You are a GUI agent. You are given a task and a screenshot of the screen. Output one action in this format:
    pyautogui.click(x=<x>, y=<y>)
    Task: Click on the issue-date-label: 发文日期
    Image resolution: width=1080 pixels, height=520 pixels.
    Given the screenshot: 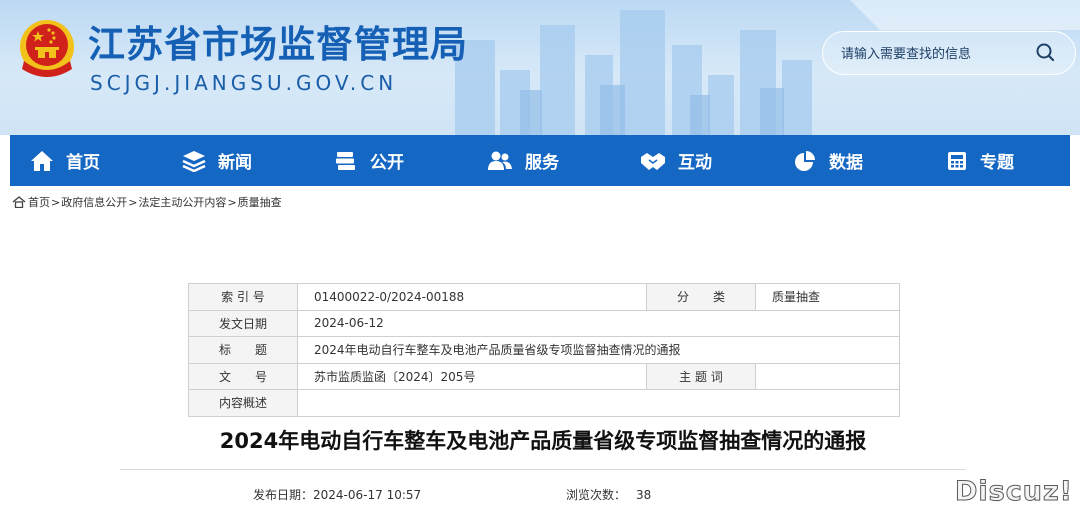 What is the action you would take?
    pyautogui.click(x=243, y=323)
    